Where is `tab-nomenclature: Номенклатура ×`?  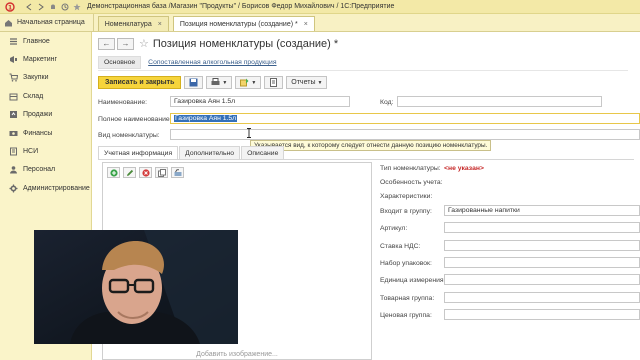 tab-nomenclature: Номенклатура × is located at coordinates (133, 23).